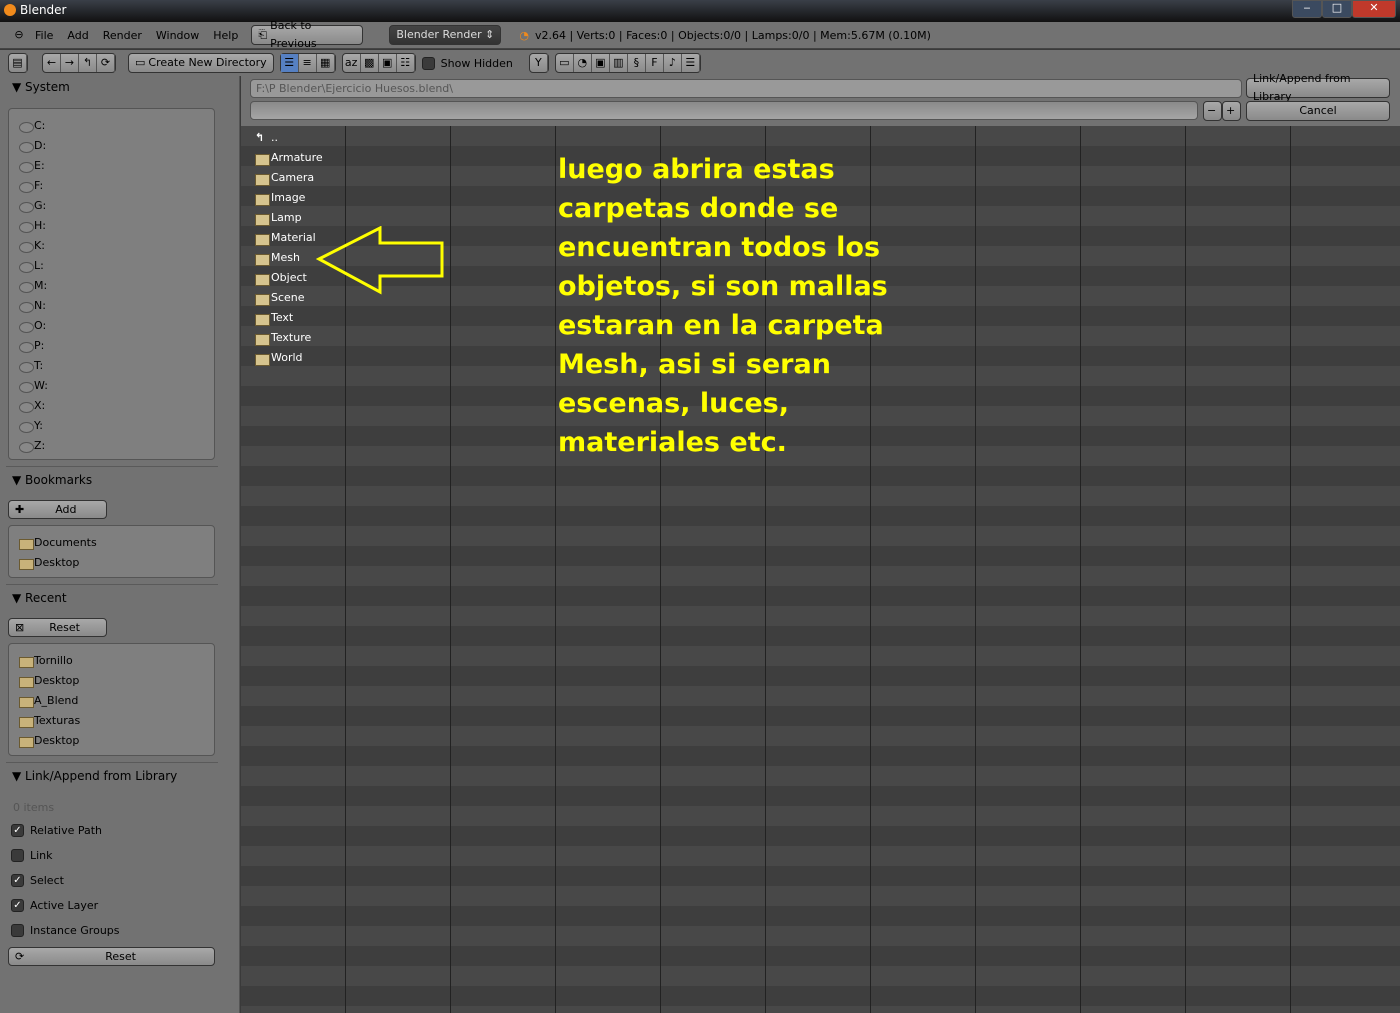  I want to click on filter-text-icon: ☰, so click(691, 63).